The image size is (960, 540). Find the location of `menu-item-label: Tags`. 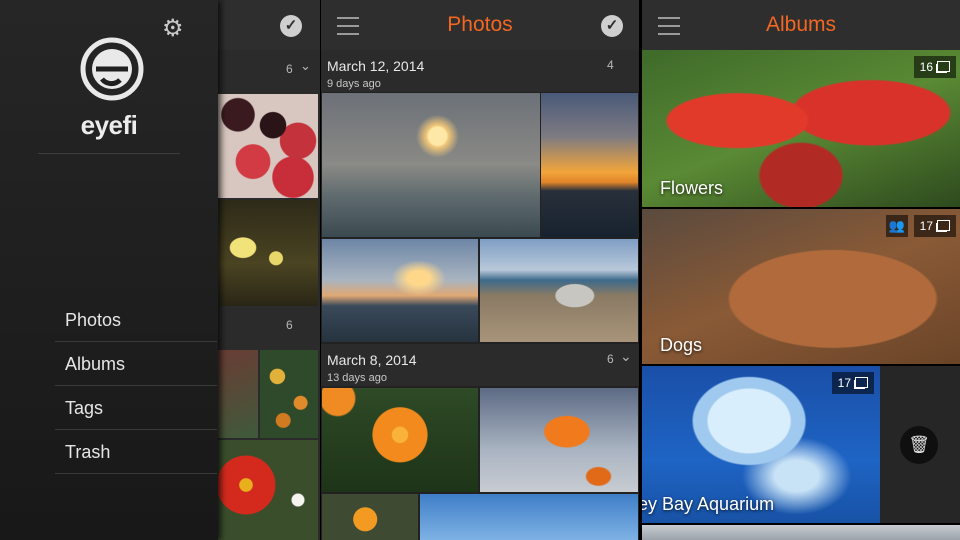

menu-item-label: Tags is located at coordinates (84, 408).